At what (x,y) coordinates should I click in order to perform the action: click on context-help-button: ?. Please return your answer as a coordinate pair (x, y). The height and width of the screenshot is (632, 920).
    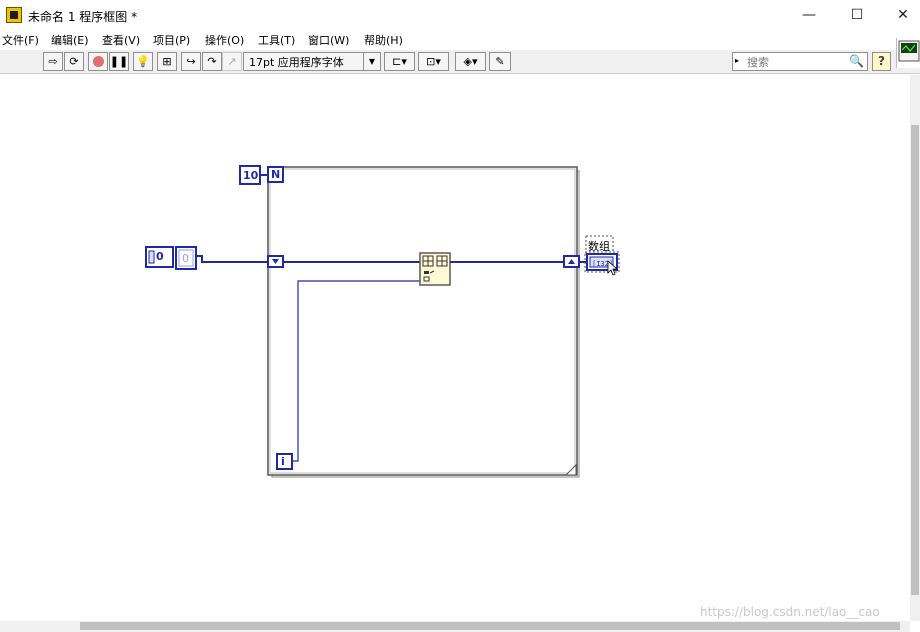
    Looking at the image, I should click on (881, 61).